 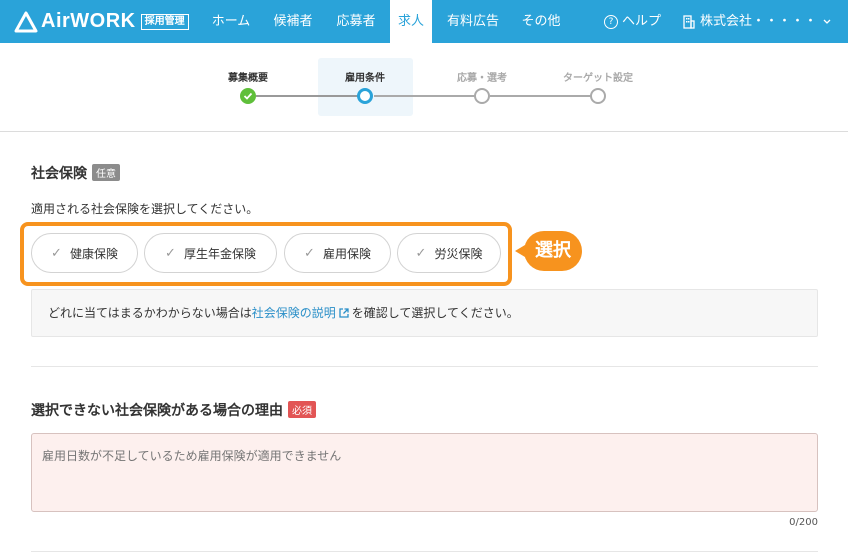 I want to click on help-link: ? ヘルプ, so click(x=632, y=21).